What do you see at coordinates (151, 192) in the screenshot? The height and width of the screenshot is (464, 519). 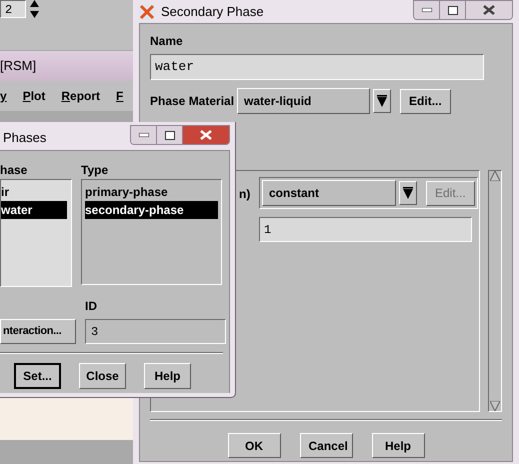 I see `list-item: primary-phase` at bounding box center [151, 192].